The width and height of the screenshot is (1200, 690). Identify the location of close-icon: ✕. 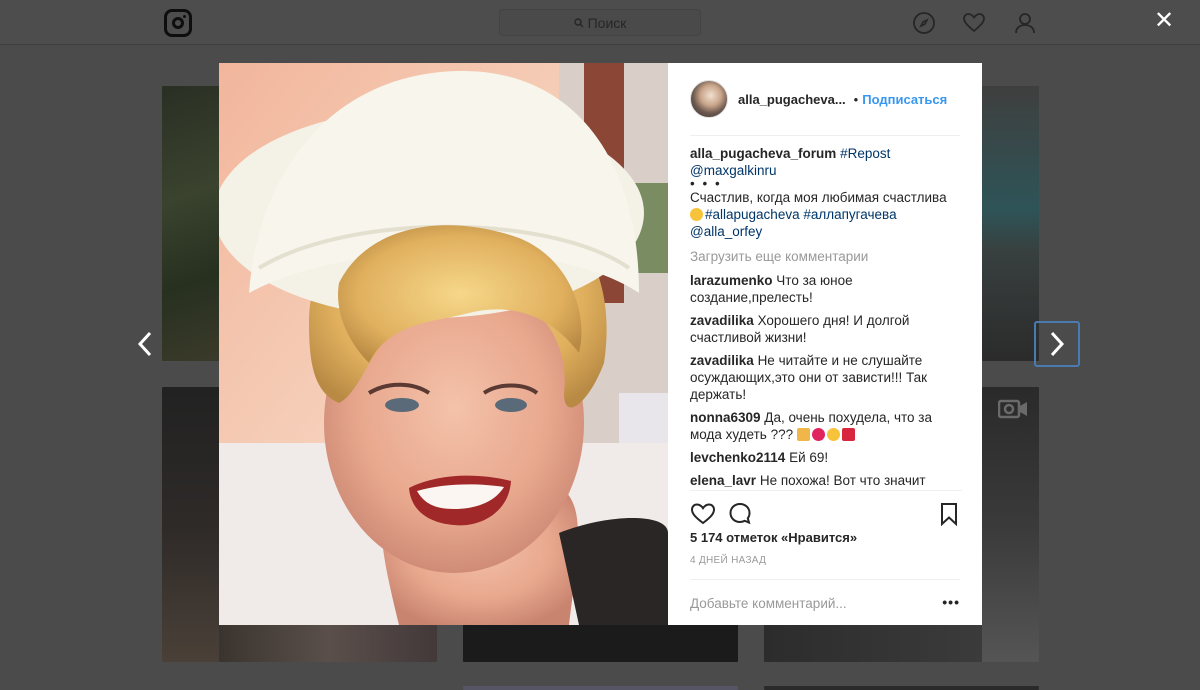
(1164, 20).